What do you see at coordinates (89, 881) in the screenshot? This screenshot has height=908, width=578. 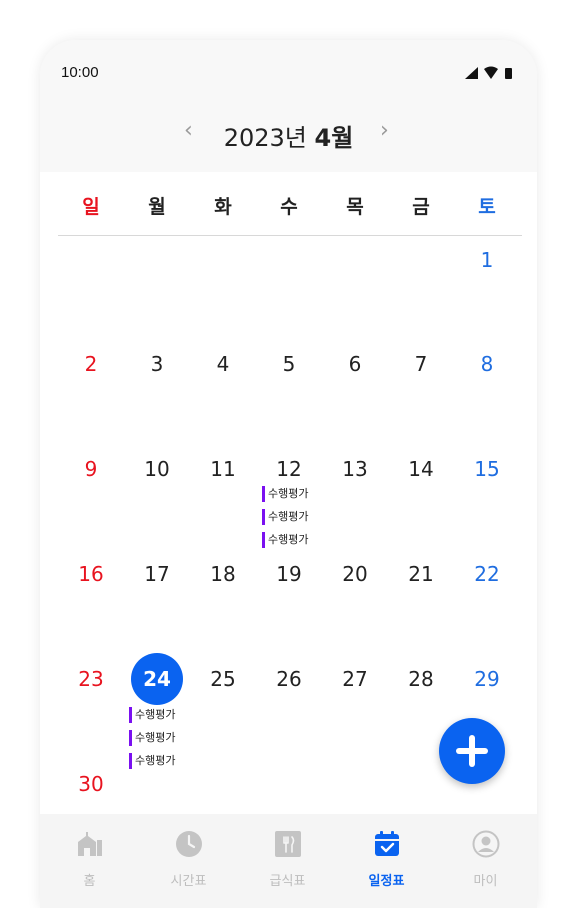 I see `tab-label: 홈` at bounding box center [89, 881].